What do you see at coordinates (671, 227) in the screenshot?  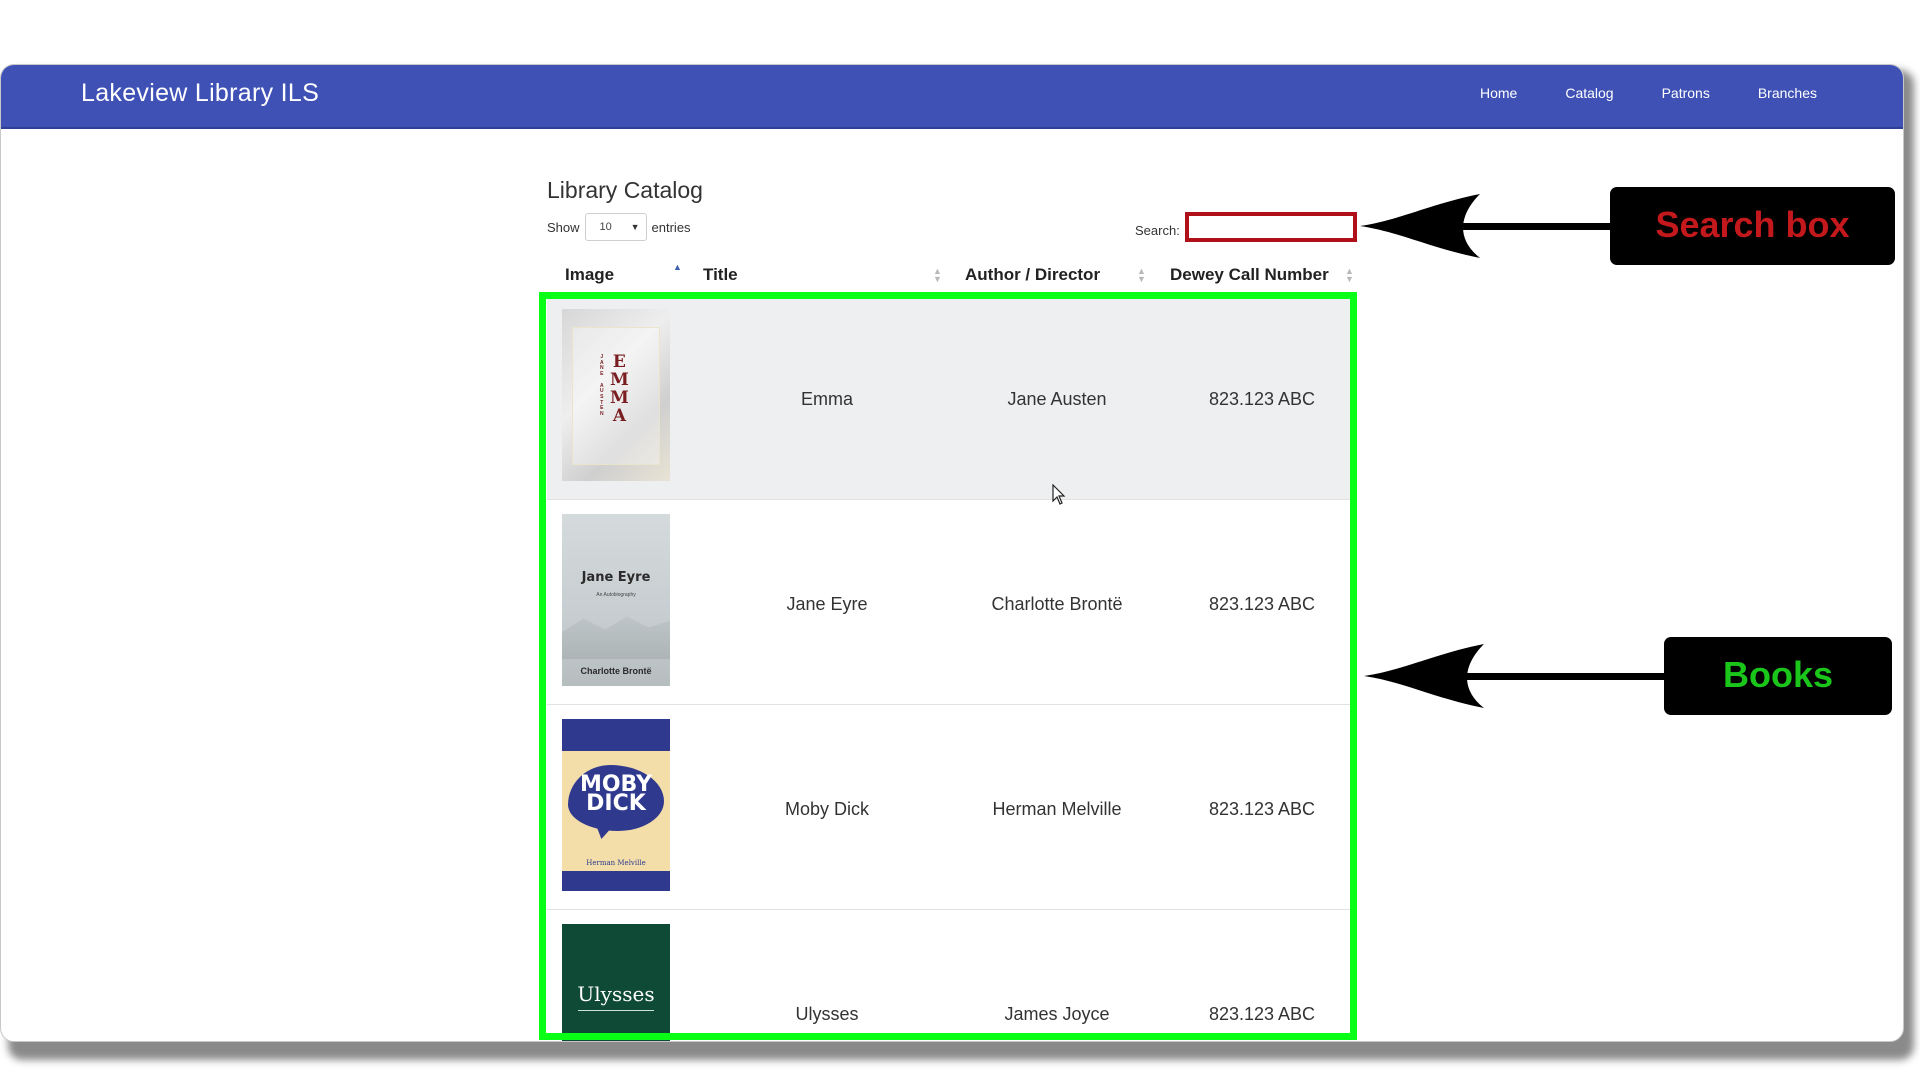 I see `entries-label: entries` at bounding box center [671, 227].